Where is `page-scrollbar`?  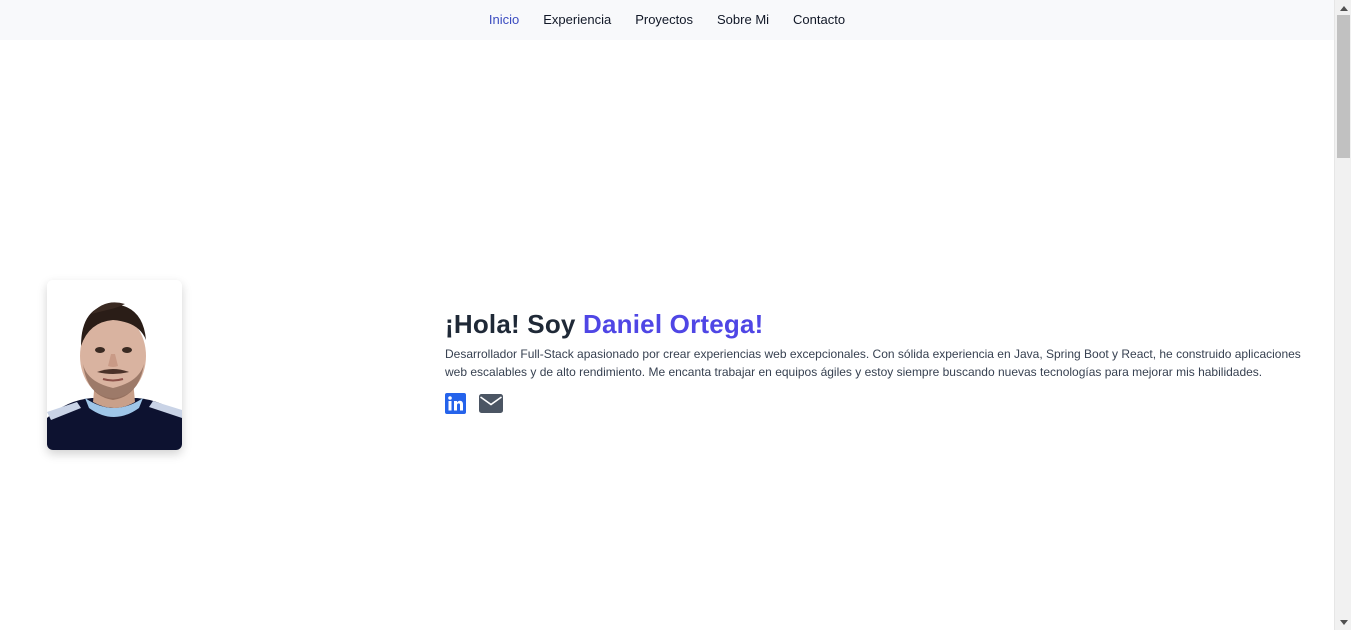
page-scrollbar is located at coordinates (1342, 315).